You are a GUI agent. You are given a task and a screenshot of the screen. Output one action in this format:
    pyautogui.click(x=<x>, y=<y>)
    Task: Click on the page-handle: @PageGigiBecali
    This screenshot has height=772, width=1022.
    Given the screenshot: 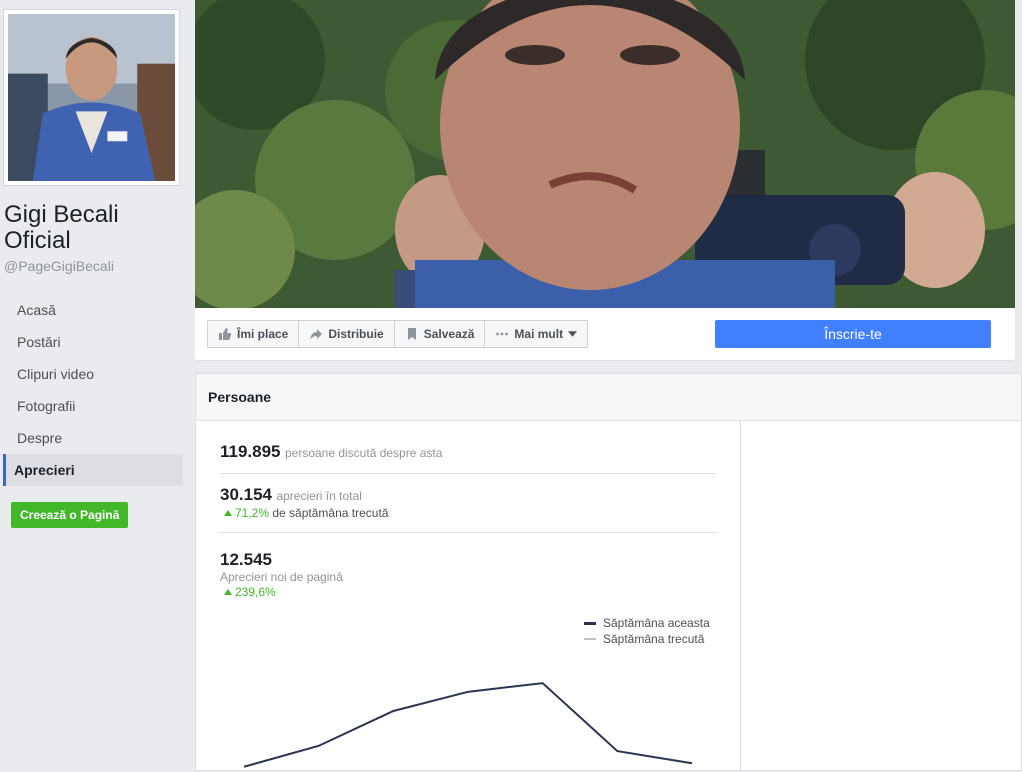 What is the action you would take?
    pyautogui.click(x=59, y=266)
    